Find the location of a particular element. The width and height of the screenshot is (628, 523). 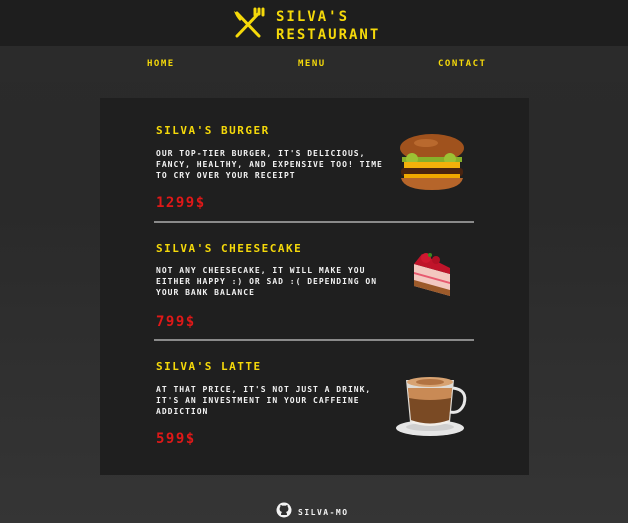

nav-menu-link: Menu is located at coordinates (312, 64).